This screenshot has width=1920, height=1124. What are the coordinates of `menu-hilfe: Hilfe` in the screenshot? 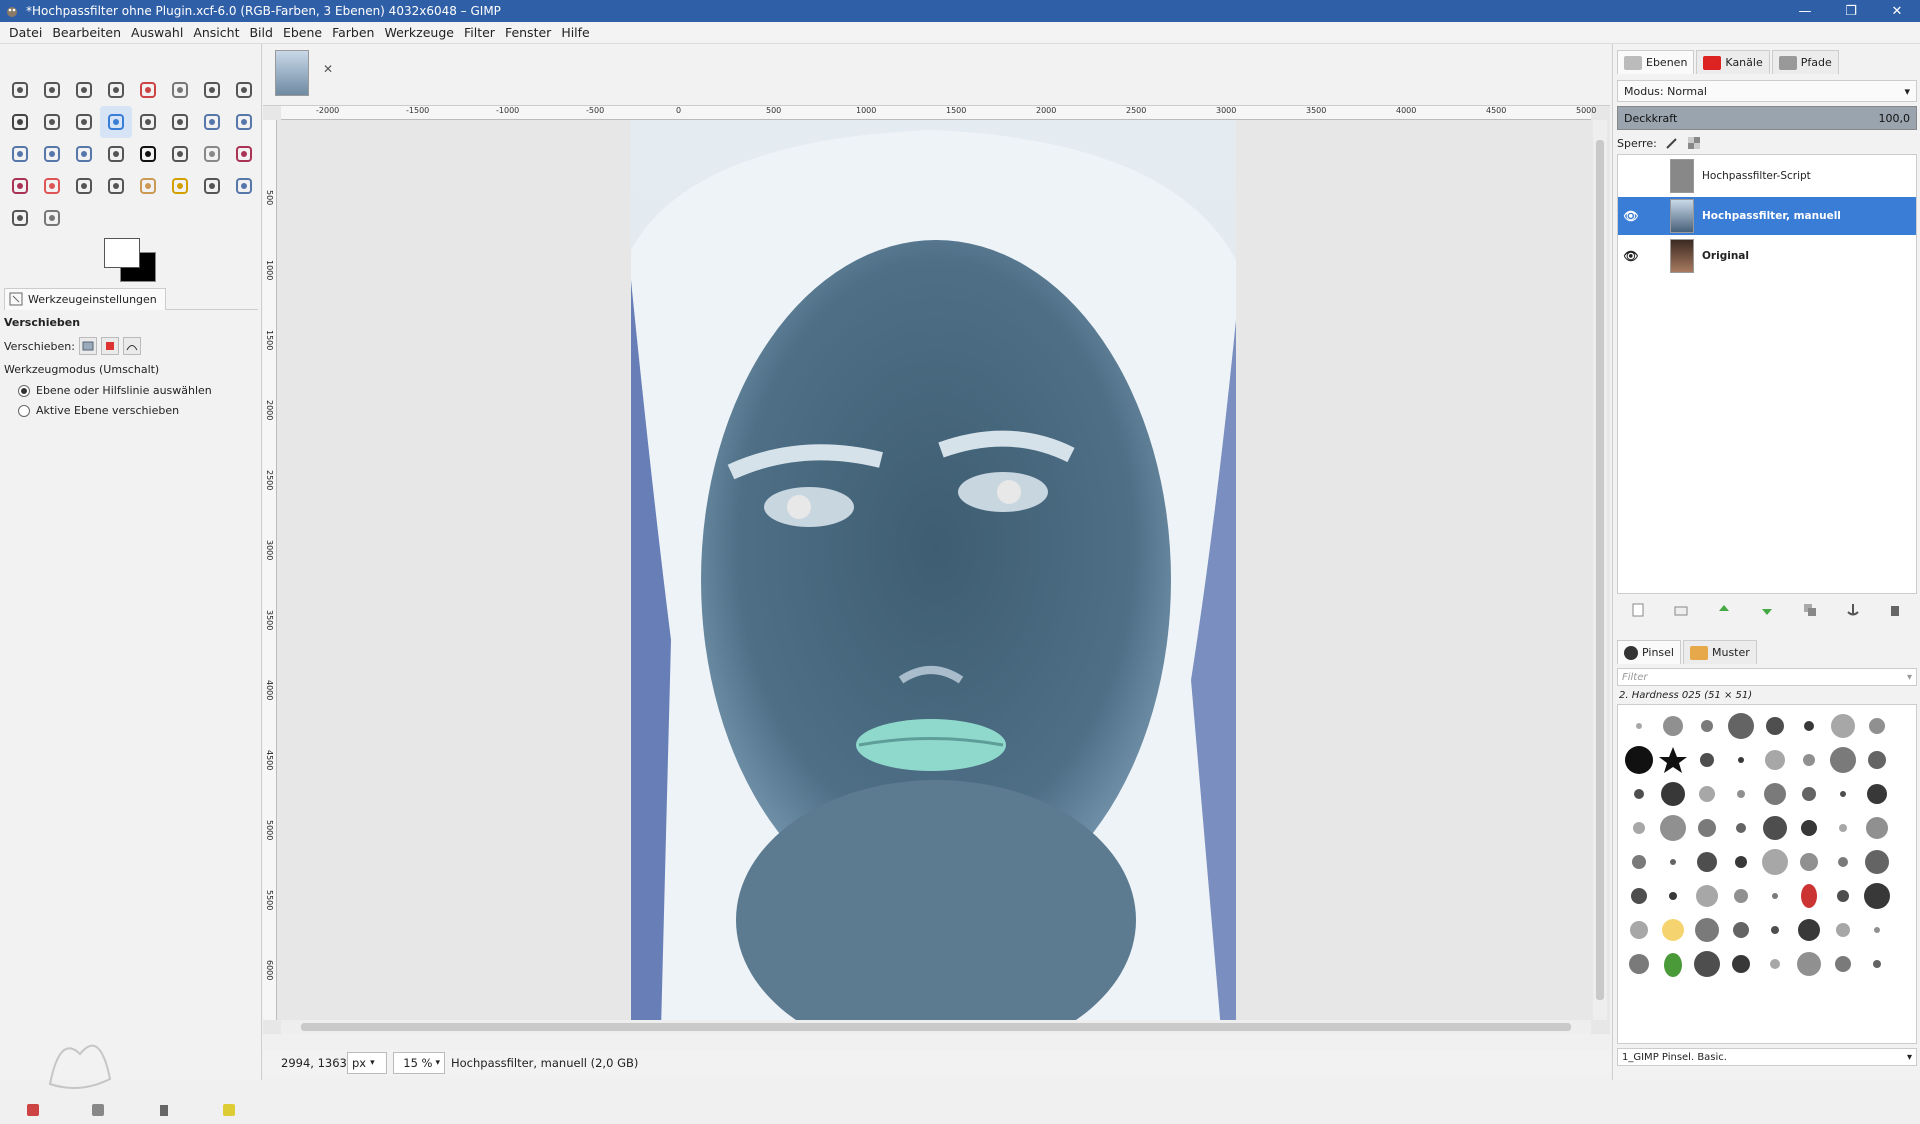 It's located at (575, 32).